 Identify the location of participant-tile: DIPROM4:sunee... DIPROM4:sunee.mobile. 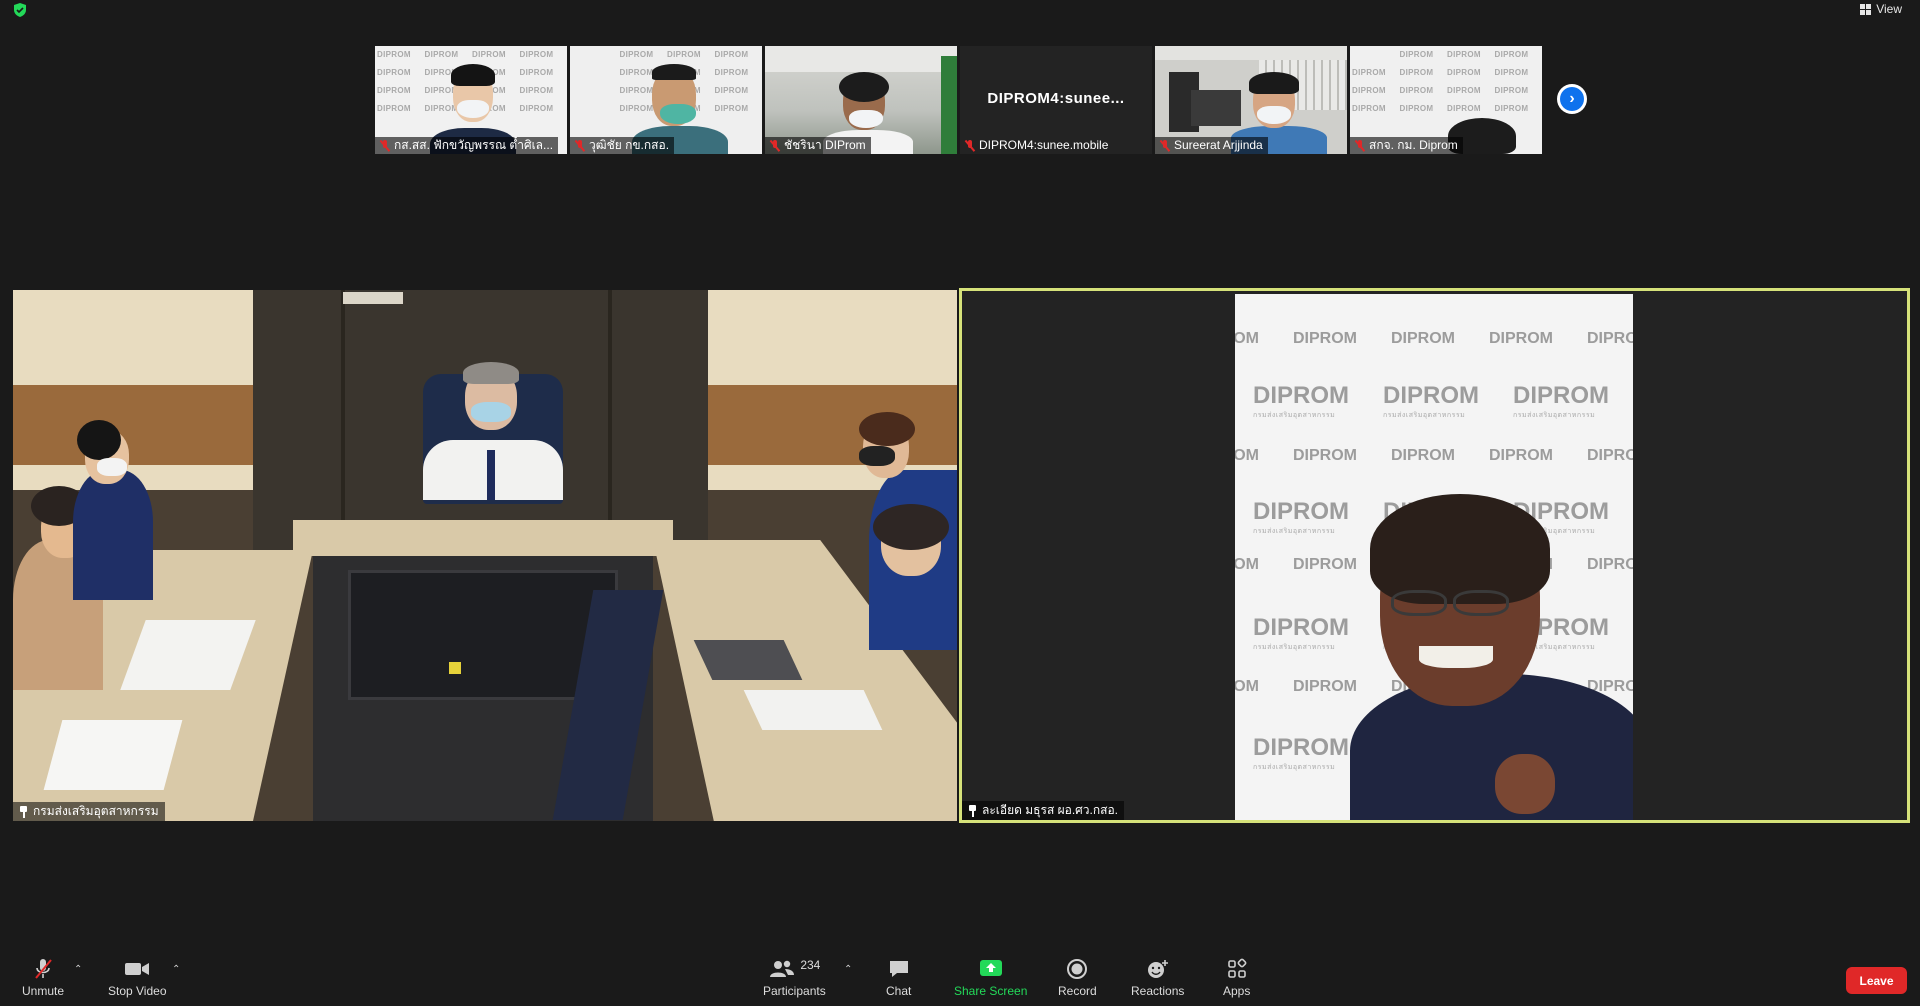
(1056, 100).